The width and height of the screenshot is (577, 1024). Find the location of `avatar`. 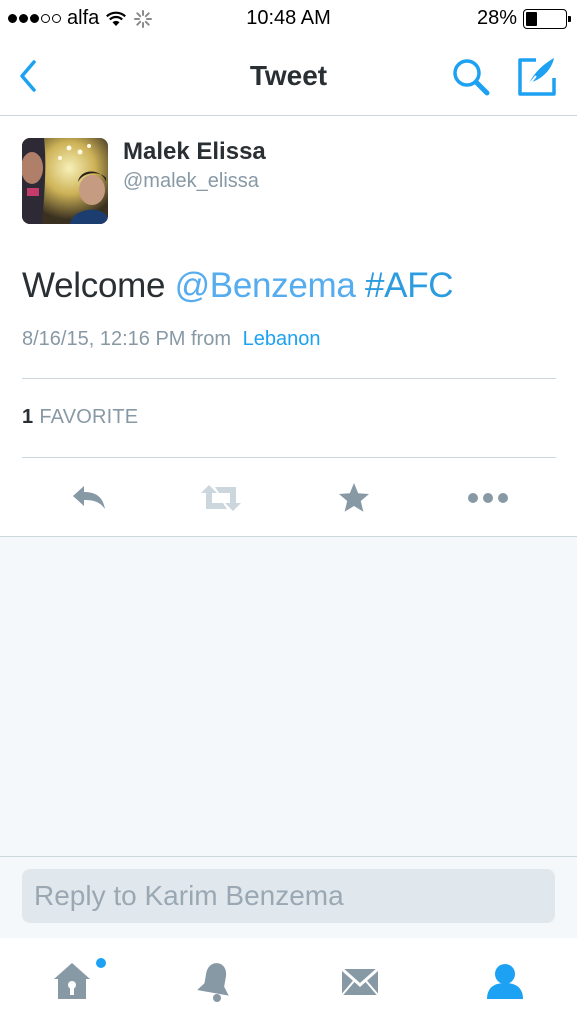

avatar is located at coordinates (65, 181).